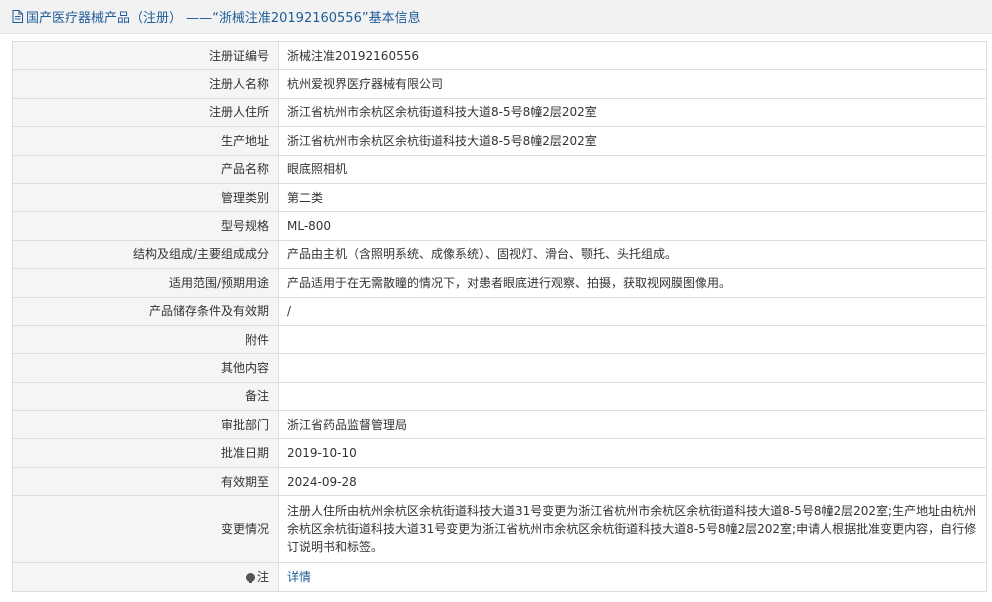  Describe the element at coordinates (145, 396) in the screenshot. I see `row-label-remarks: 备注` at that location.